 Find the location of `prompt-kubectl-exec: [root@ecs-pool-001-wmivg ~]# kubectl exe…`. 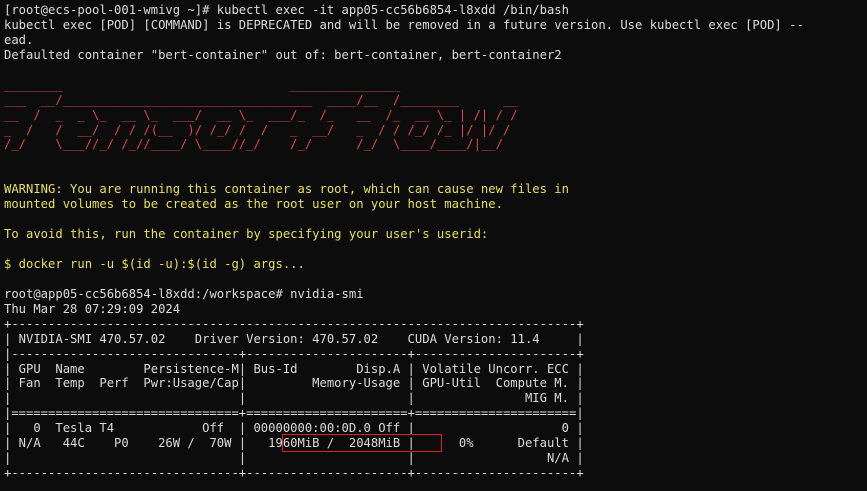

prompt-kubectl-exec: [root@ecs-pool-001-wmivg ~]# kubectl exe… is located at coordinates (286, 10).